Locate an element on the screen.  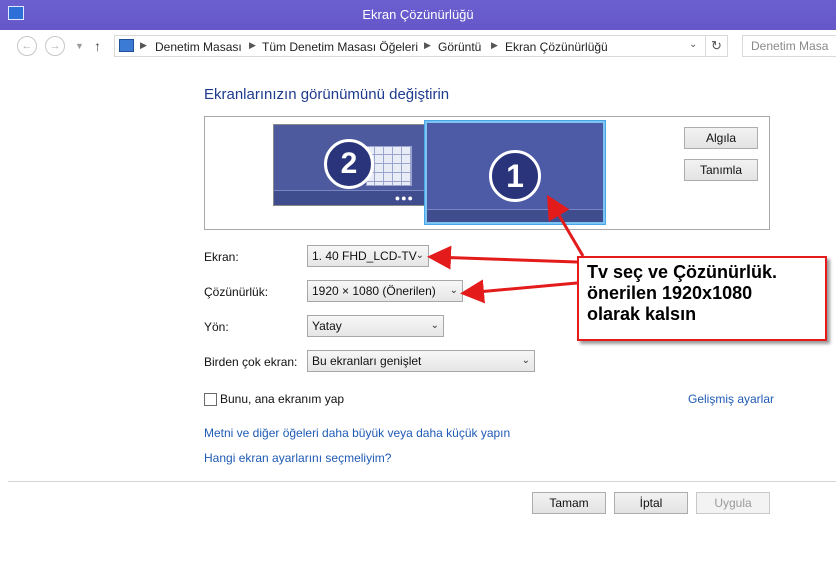
annotation-line: önerilen 1920x1080 is located at coordinates (670, 293).